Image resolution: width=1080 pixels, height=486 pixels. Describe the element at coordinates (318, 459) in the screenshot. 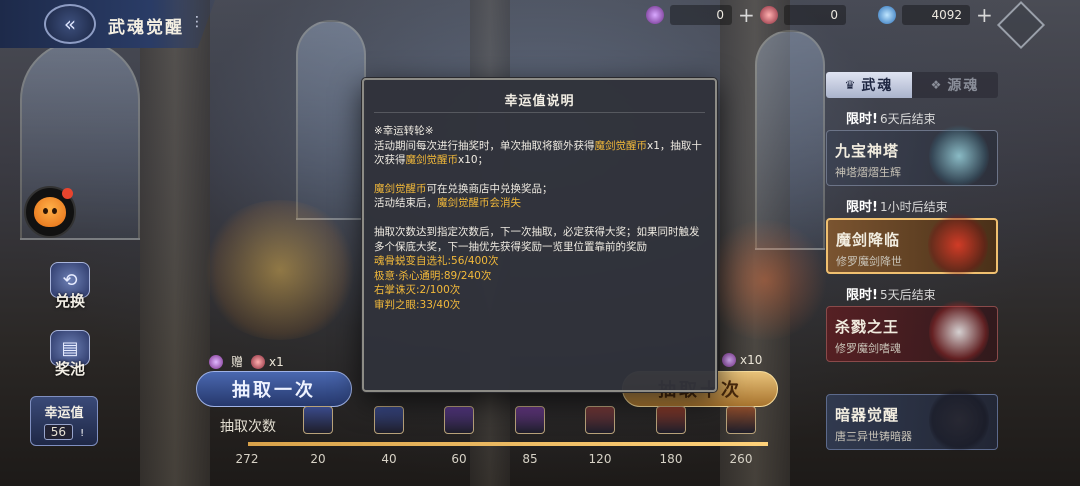

I see `milestone-label: 20` at that location.